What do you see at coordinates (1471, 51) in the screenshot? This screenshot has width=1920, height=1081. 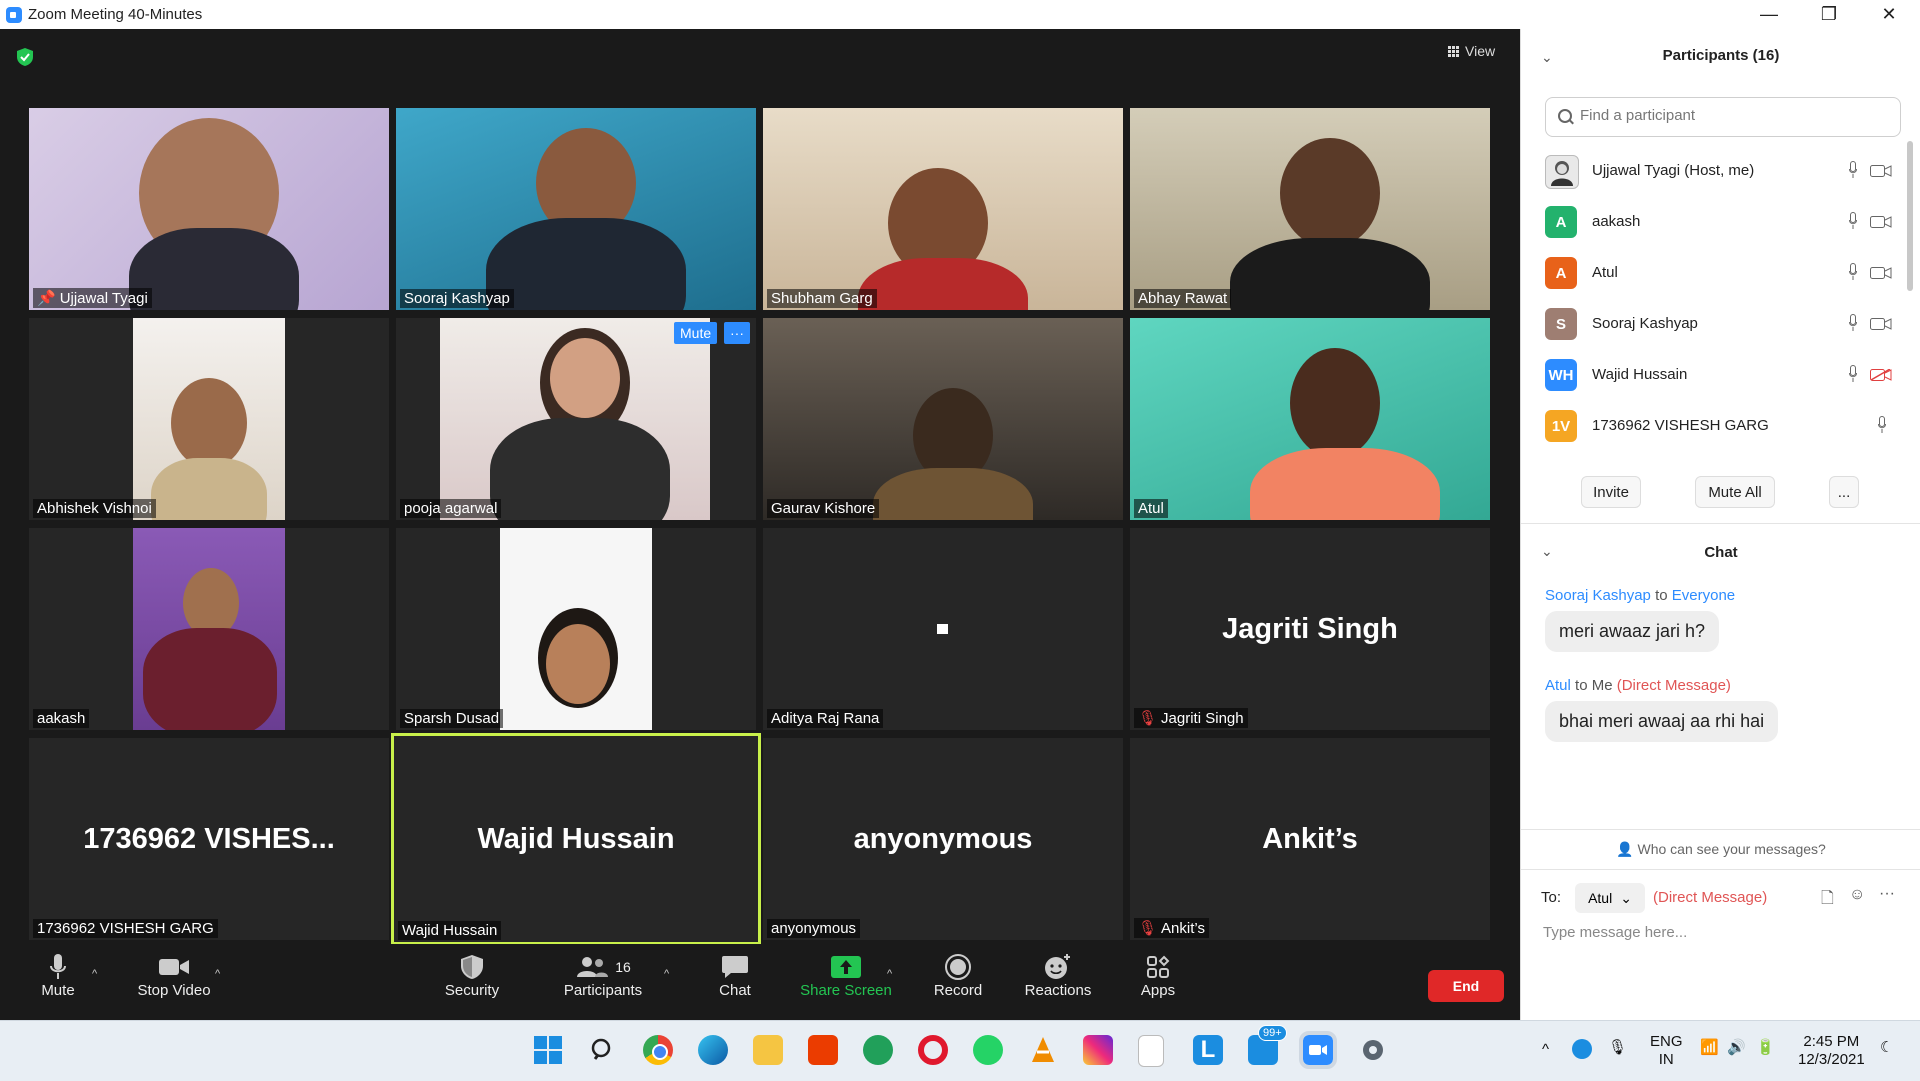 I see `view-button: View` at bounding box center [1471, 51].